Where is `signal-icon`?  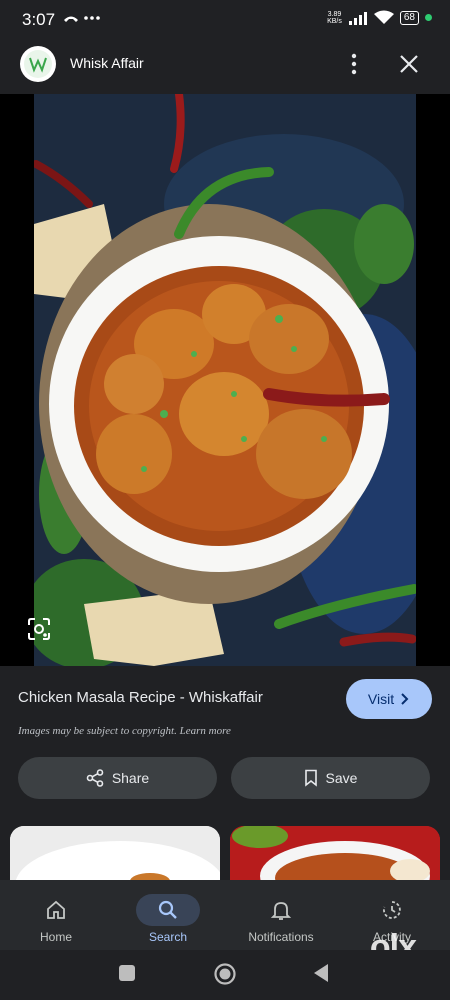 signal-icon is located at coordinates (357, 18).